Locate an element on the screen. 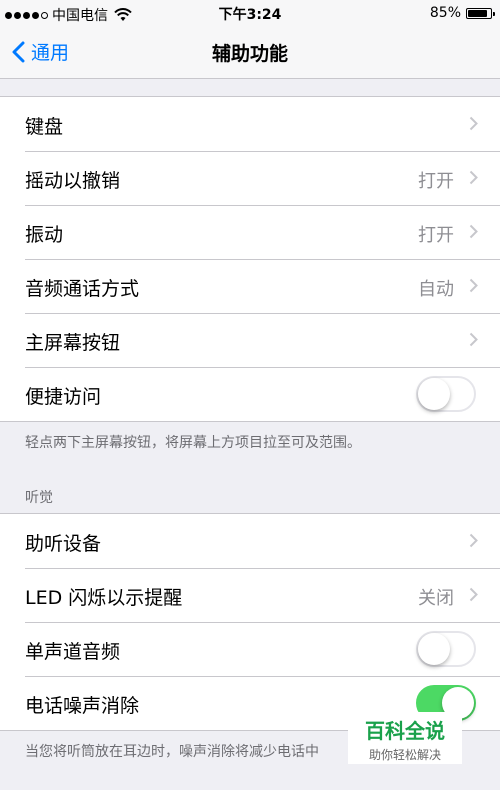 This screenshot has height=790, width=500. reachability-footer-note: 轻点两下主屏幕按钮，将屏幕上方项目拉至可及范围。 is located at coordinates (193, 443).